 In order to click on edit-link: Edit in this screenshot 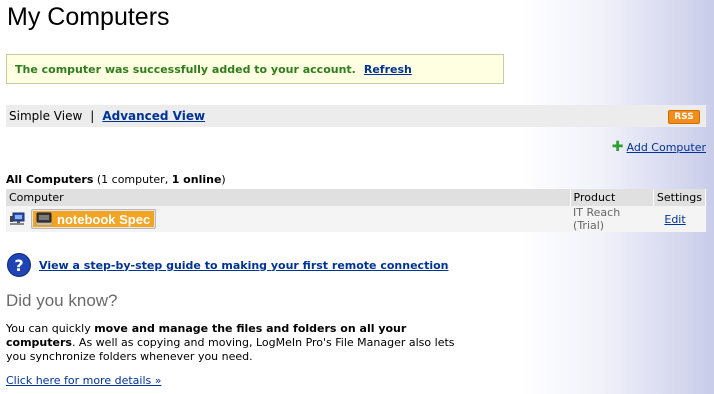, I will do `click(674, 219)`.